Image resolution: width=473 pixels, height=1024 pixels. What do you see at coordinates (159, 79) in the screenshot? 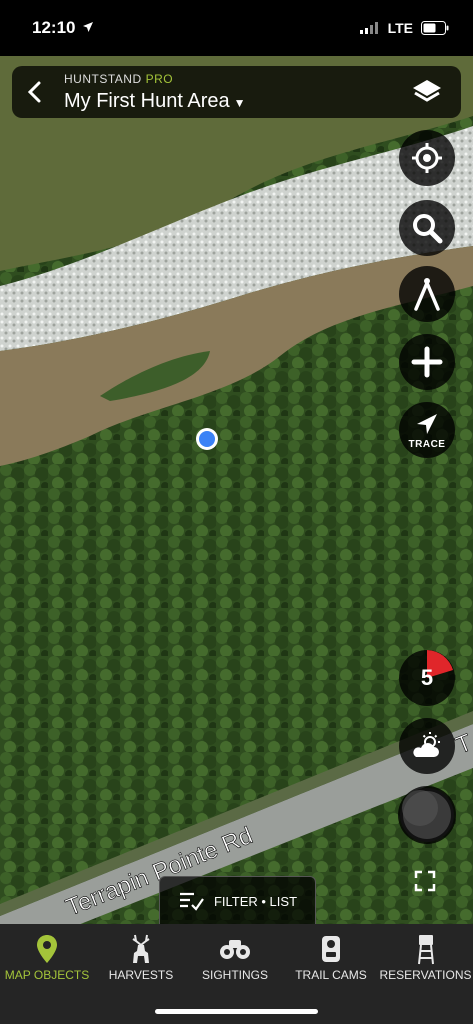
I see `pro-badge: PRO` at bounding box center [159, 79].